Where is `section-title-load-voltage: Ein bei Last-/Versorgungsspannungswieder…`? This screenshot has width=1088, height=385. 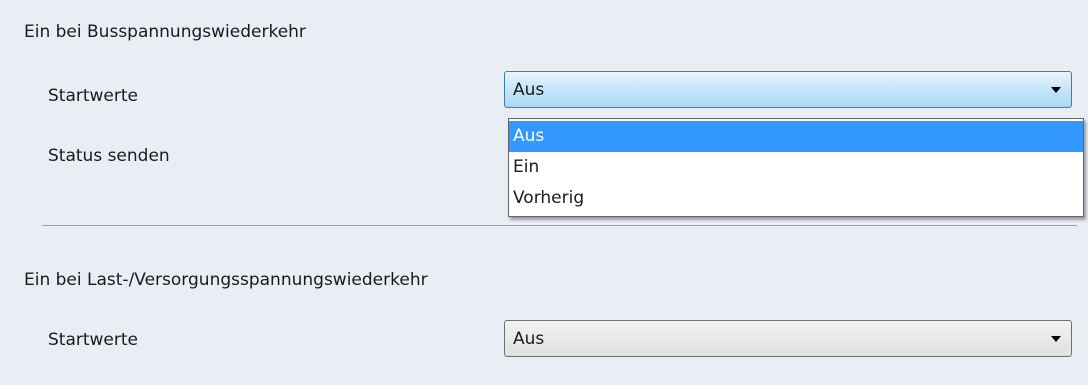 section-title-load-voltage: Ein bei Last-/Versorgungsspannungswieder… is located at coordinates (226, 280).